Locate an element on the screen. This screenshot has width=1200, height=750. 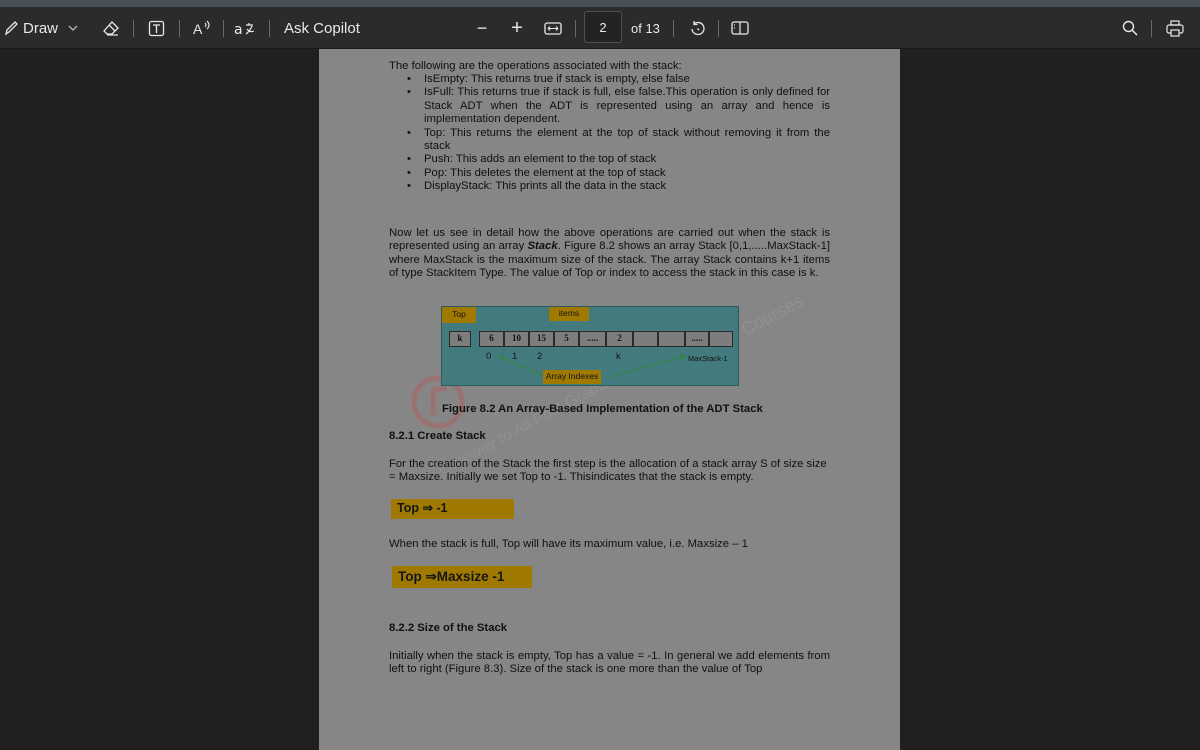
zoom-out-button: − is located at coordinates (482, 28).